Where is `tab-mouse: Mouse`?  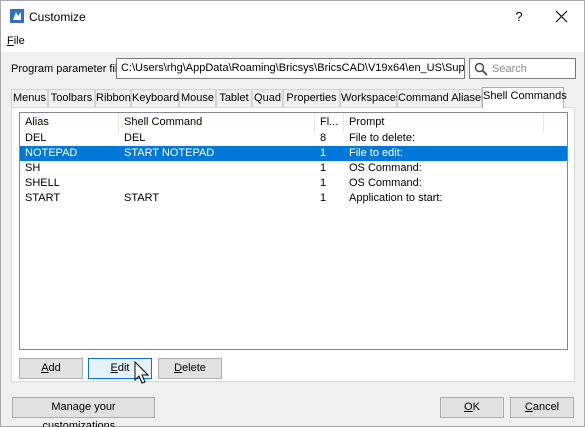
tab-mouse: Mouse is located at coordinates (197, 98).